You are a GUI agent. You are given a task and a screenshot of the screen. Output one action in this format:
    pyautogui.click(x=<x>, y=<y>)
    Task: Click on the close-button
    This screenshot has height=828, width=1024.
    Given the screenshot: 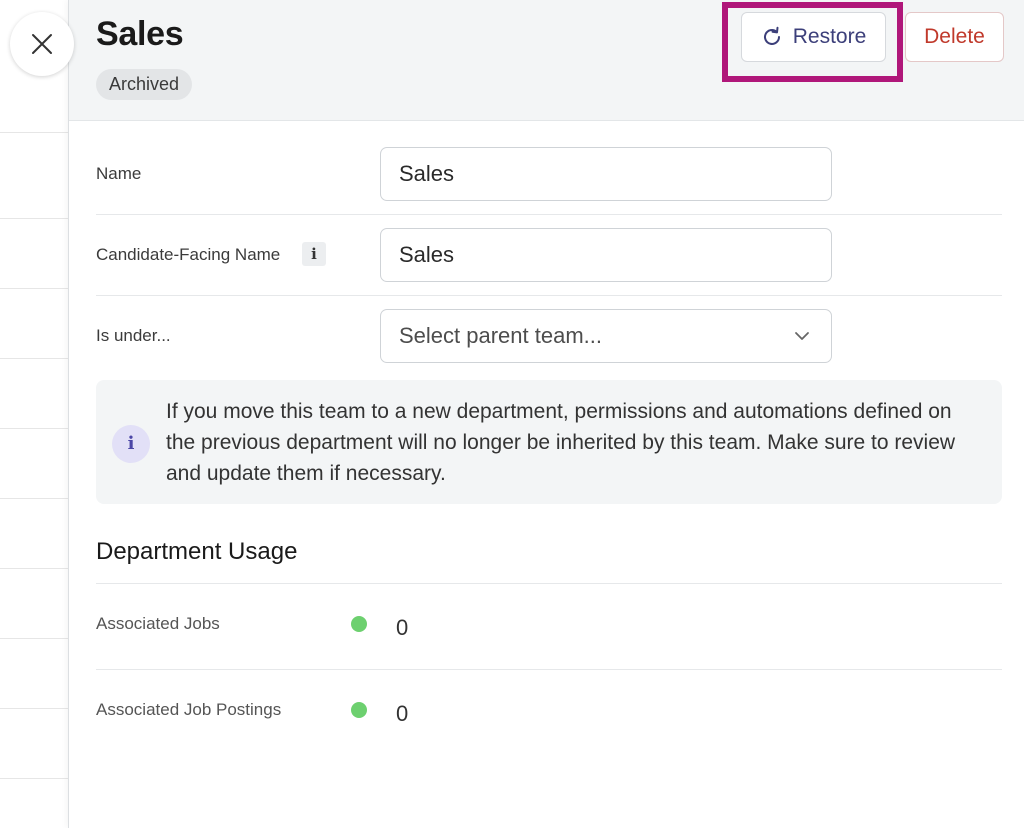 What is the action you would take?
    pyautogui.click(x=42, y=44)
    